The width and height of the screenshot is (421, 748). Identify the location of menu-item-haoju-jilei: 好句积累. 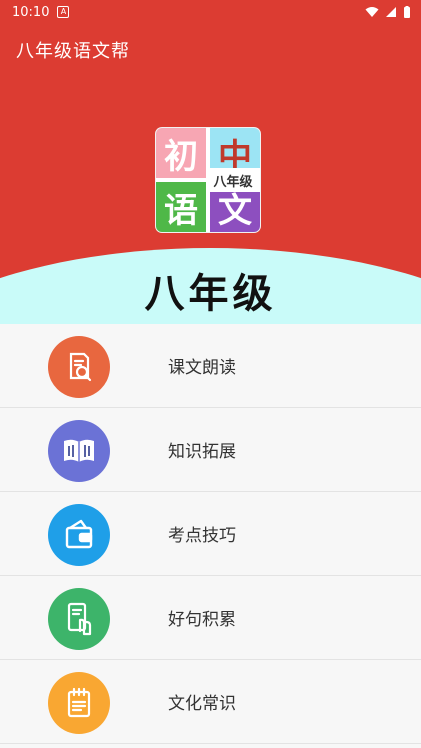
(210, 618).